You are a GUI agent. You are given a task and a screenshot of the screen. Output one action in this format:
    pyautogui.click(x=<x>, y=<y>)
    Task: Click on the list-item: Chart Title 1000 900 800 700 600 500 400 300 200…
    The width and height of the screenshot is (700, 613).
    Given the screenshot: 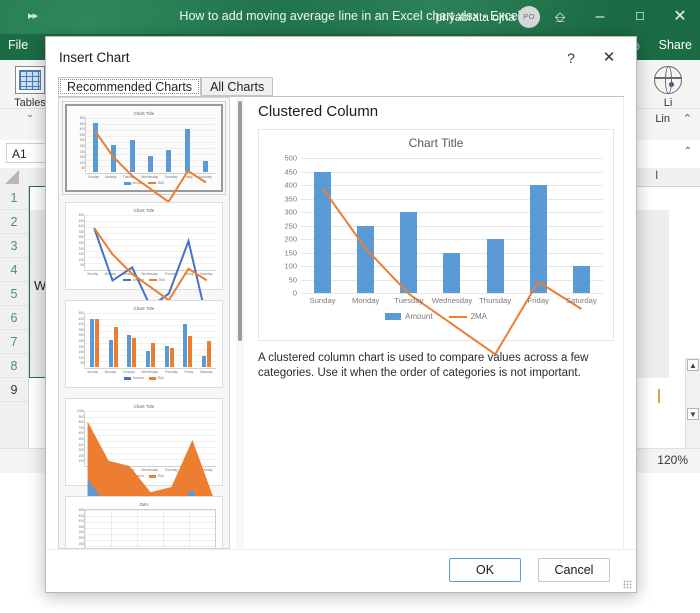 What is the action you would take?
    pyautogui.click(x=144, y=470)
    